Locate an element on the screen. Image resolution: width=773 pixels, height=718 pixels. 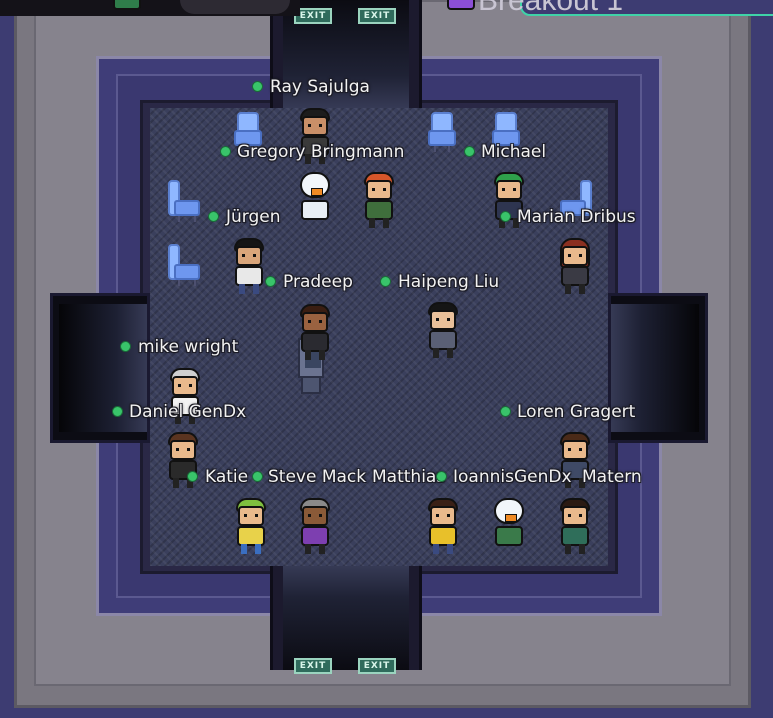
participant-name-label: Ray Sajulga is located at coordinates (320, 87).